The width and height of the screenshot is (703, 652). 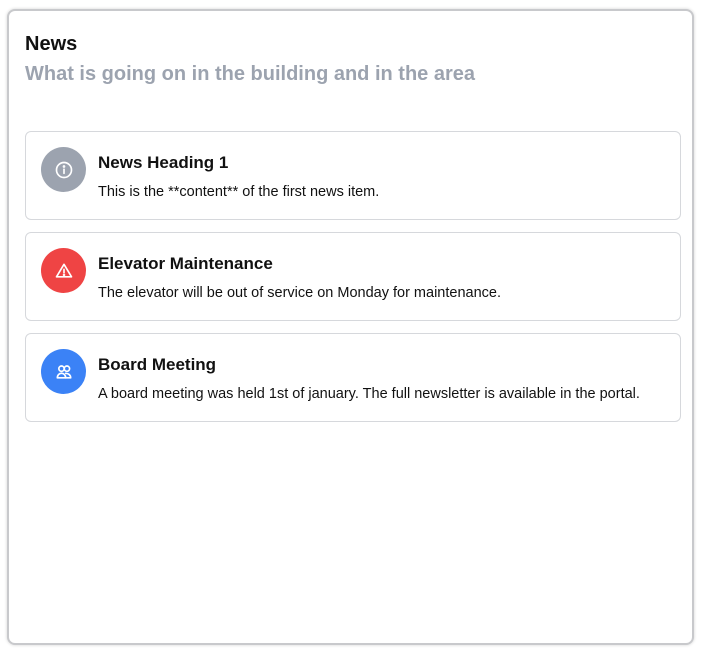 What do you see at coordinates (157, 364) in the screenshot?
I see `news-item-heading: Board Meeting` at bounding box center [157, 364].